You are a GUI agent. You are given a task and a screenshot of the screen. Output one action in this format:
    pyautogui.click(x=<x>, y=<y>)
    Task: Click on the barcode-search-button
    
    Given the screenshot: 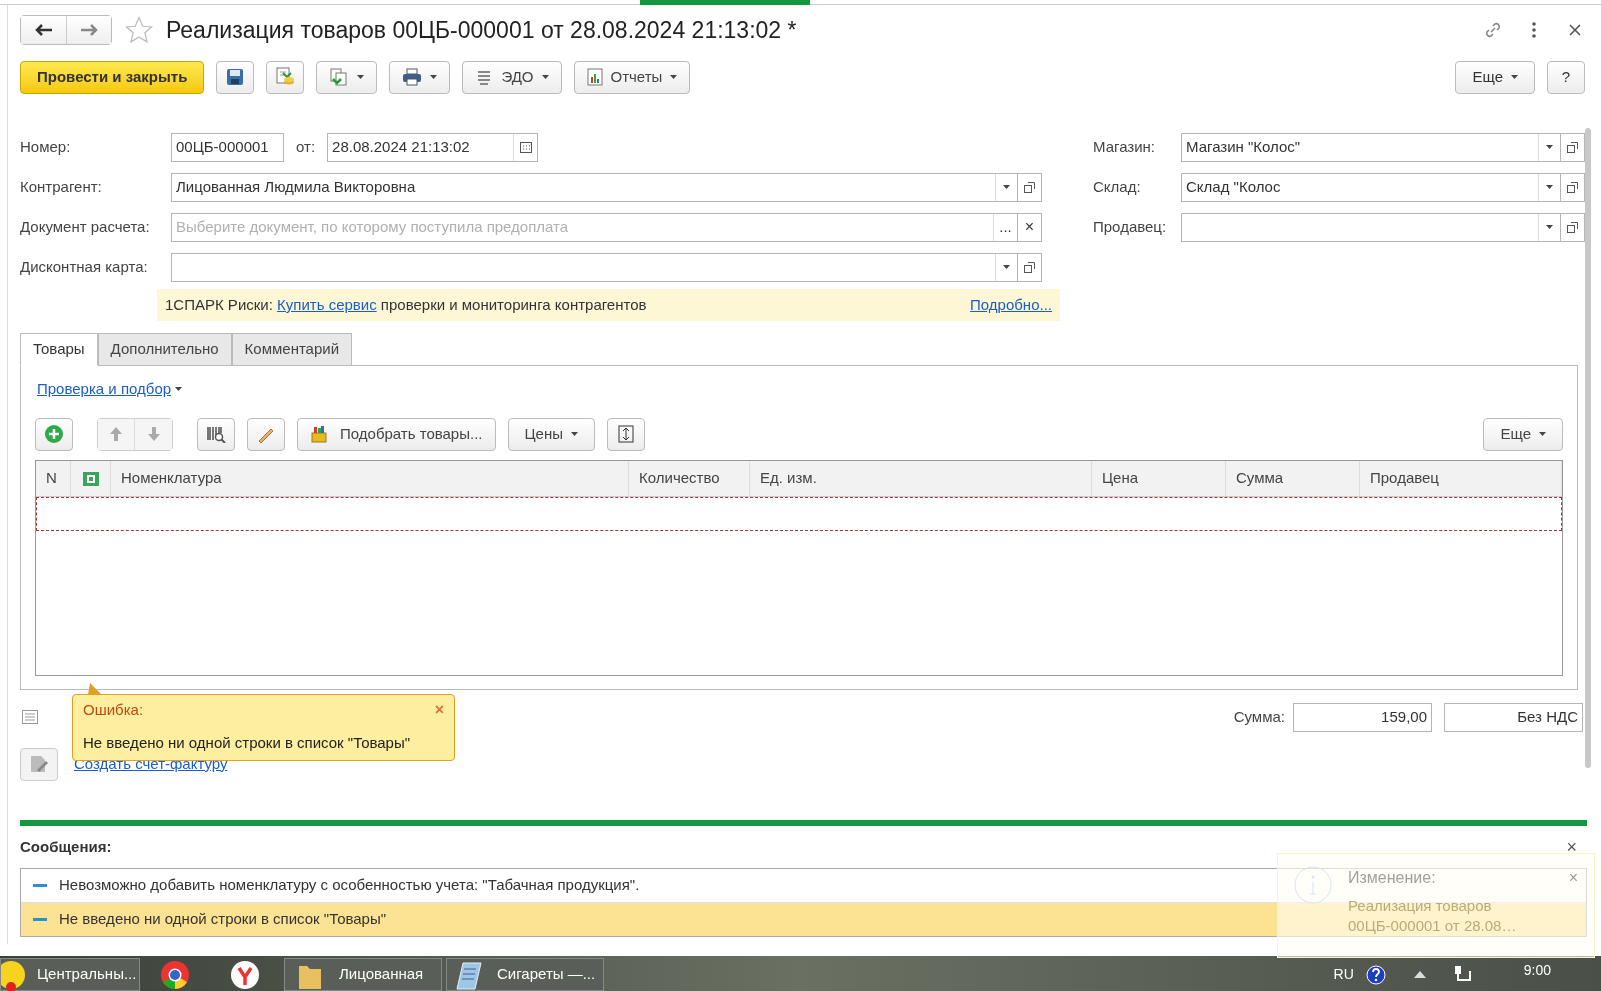 What is the action you would take?
    pyautogui.click(x=216, y=434)
    